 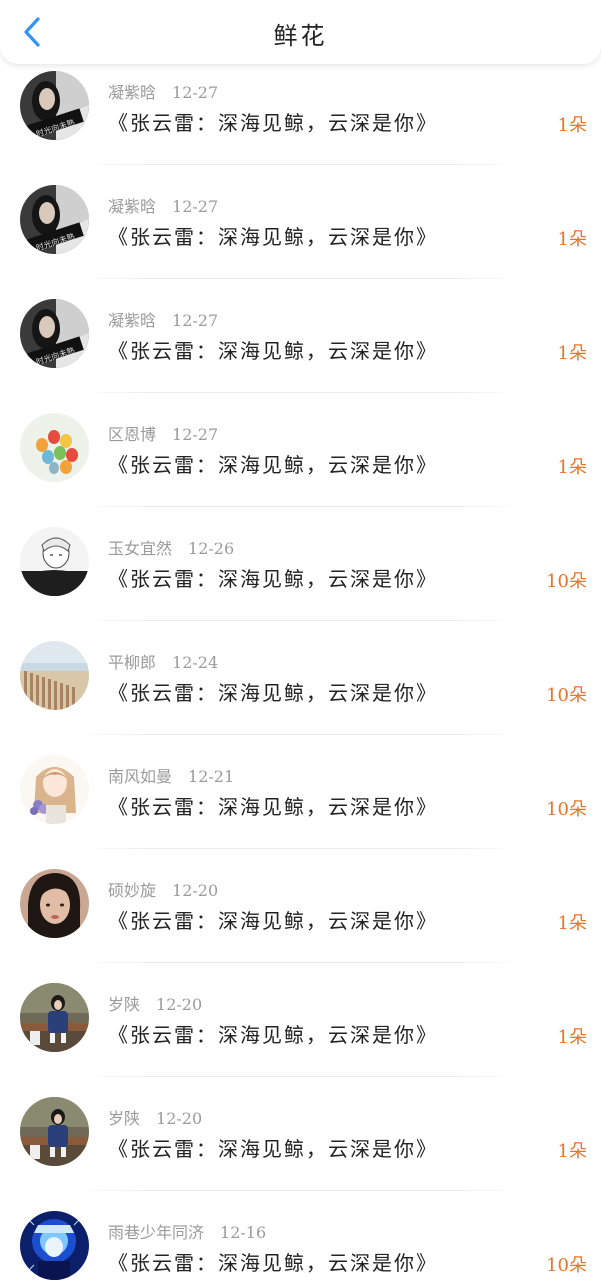 I want to click on beach-fence-image, so click(x=54, y=675).